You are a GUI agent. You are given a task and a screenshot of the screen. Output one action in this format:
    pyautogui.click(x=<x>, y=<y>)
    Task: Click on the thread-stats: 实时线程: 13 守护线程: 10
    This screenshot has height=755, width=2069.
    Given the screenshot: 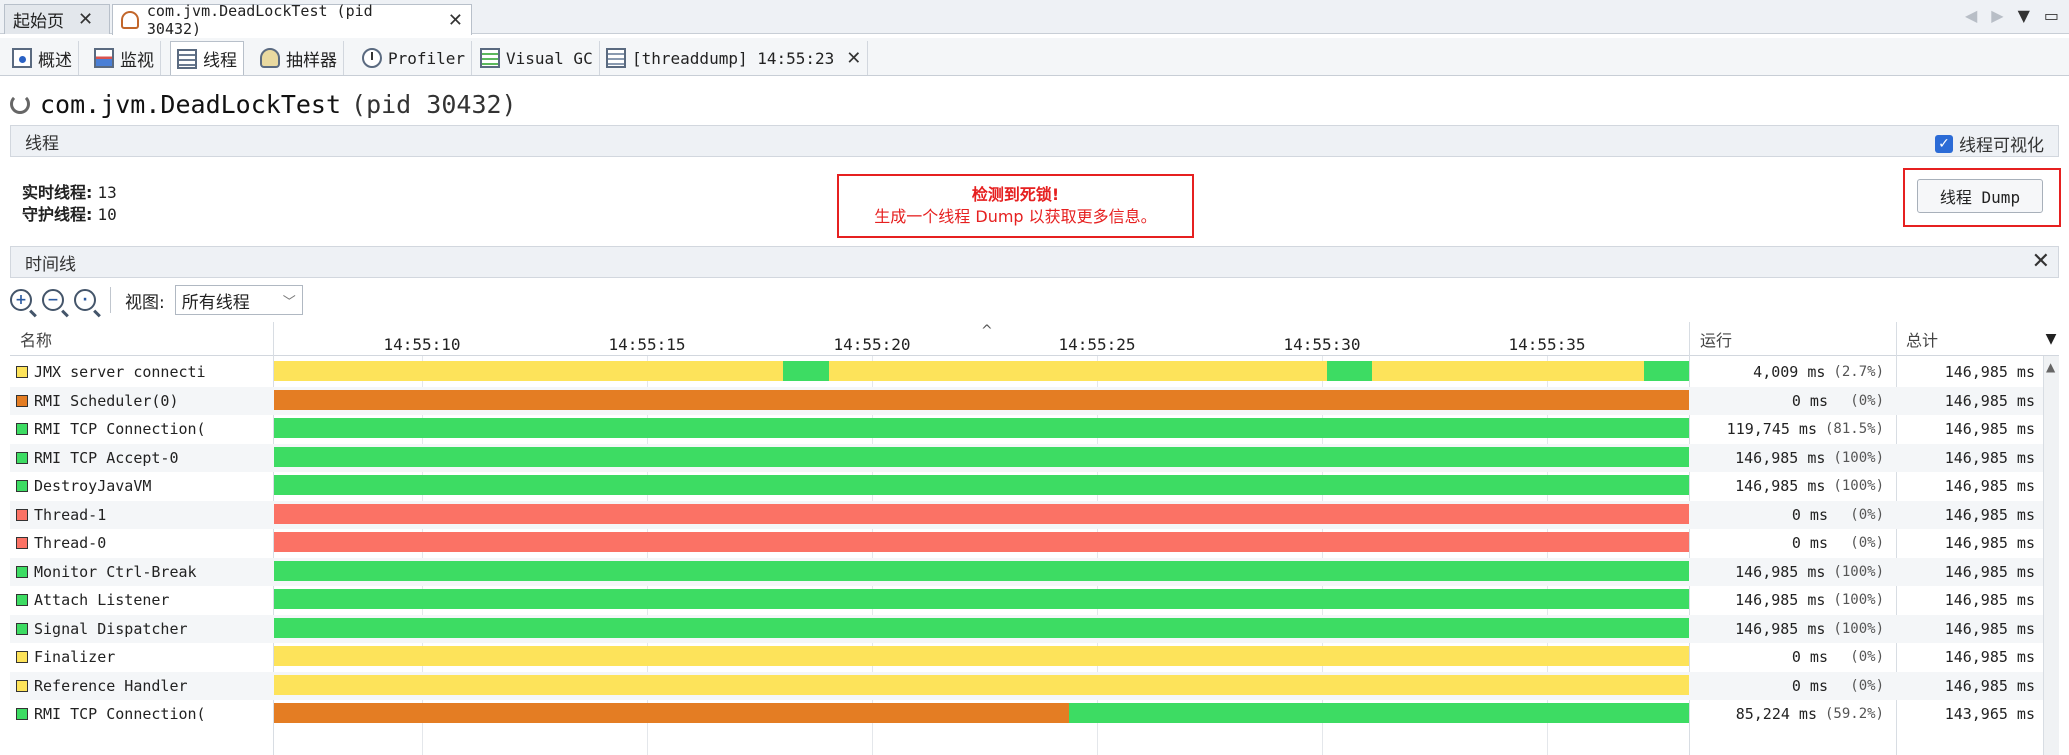 What is the action you would take?
    pyautogui.click(x=69, y=204)
    